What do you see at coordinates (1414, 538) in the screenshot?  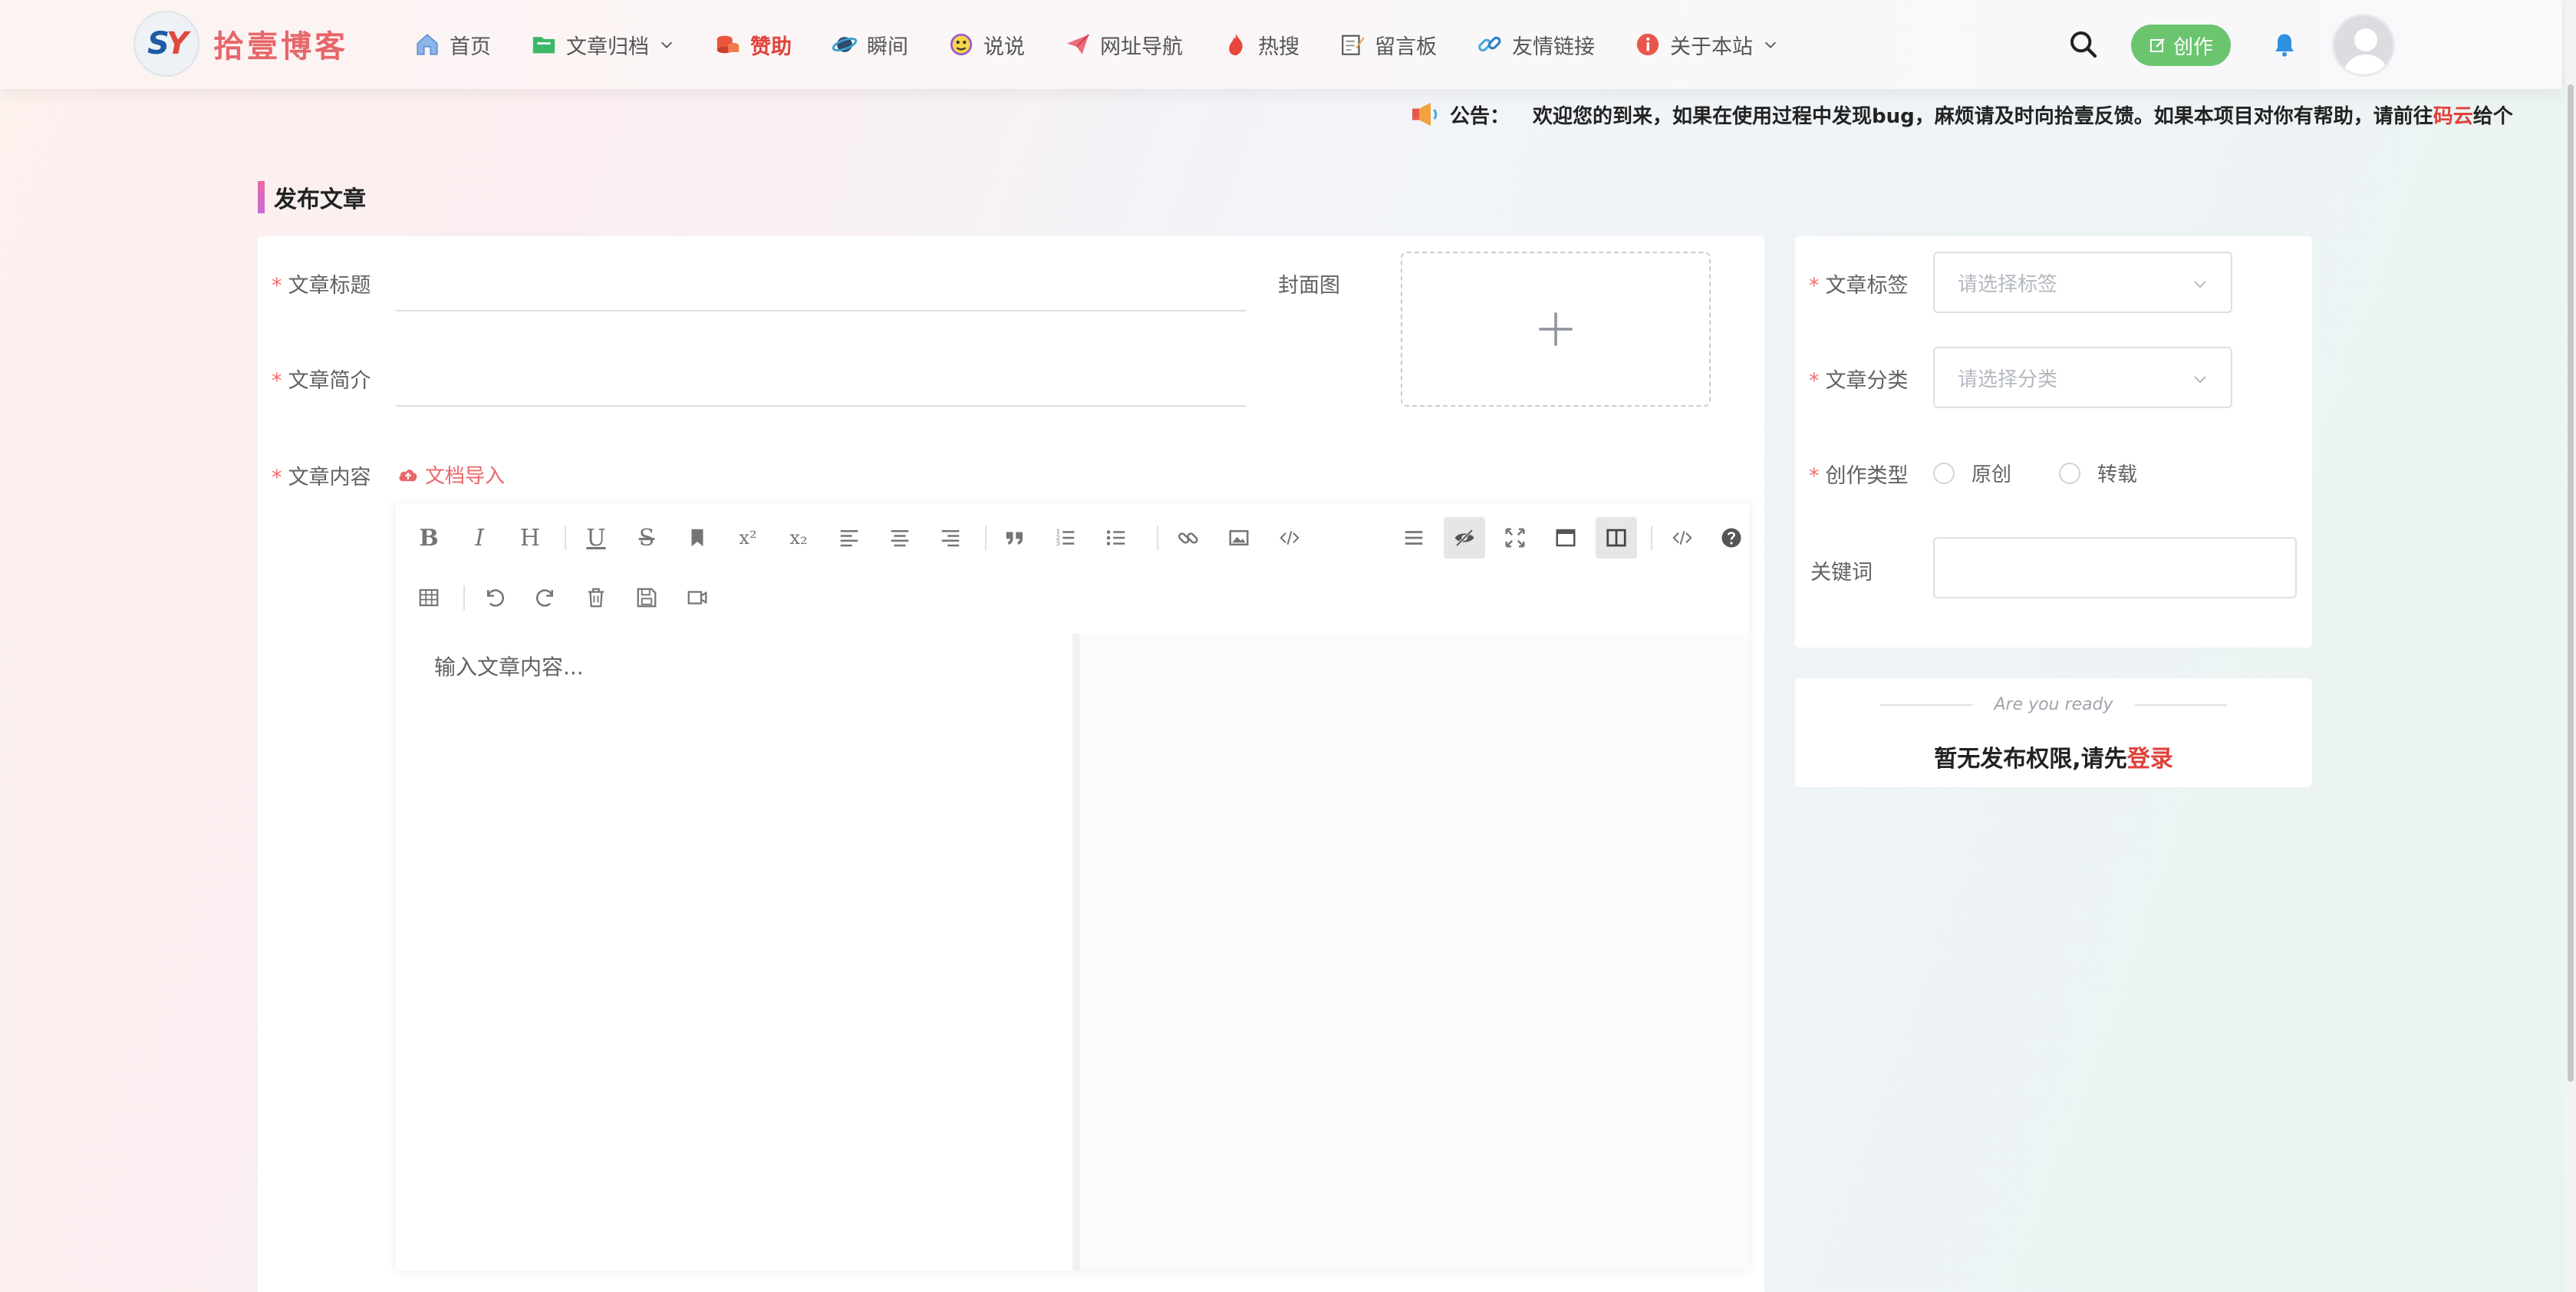 I see `navigation-button` at bounding box center [1414, 538].